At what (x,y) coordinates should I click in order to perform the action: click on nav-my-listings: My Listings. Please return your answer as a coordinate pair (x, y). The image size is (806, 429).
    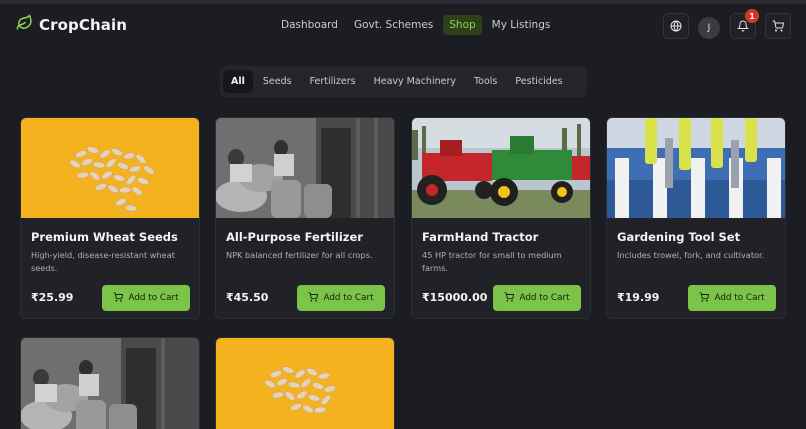
    Looking at the image, I should click on (521, 25).